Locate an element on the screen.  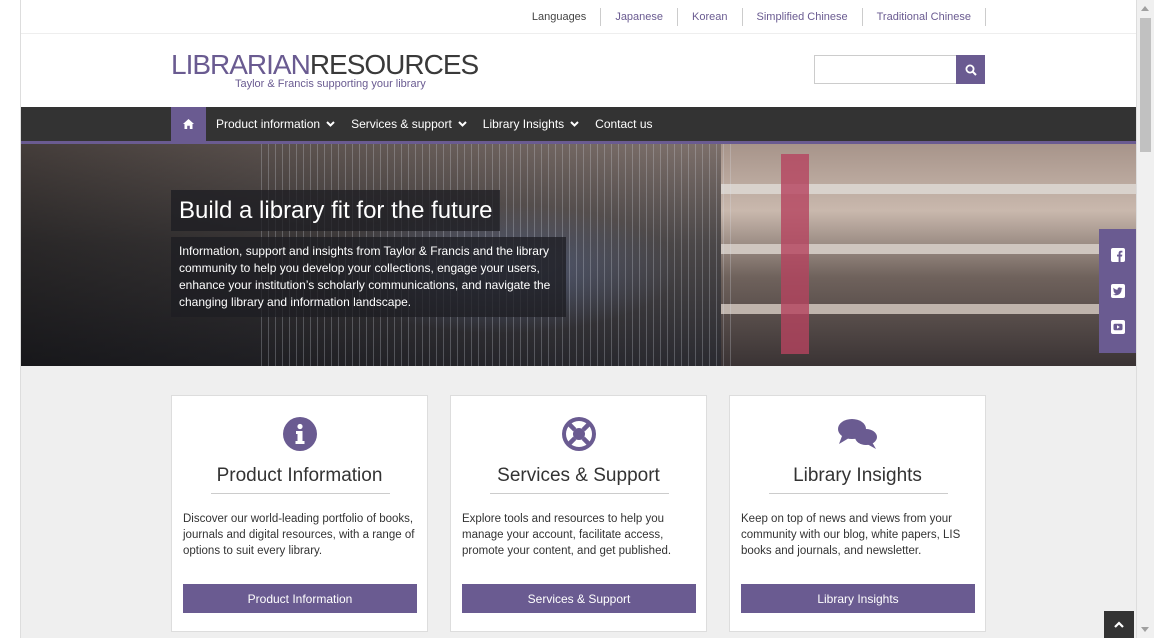
nav-item-label: Library Insights is located at coordinates (523, 124).